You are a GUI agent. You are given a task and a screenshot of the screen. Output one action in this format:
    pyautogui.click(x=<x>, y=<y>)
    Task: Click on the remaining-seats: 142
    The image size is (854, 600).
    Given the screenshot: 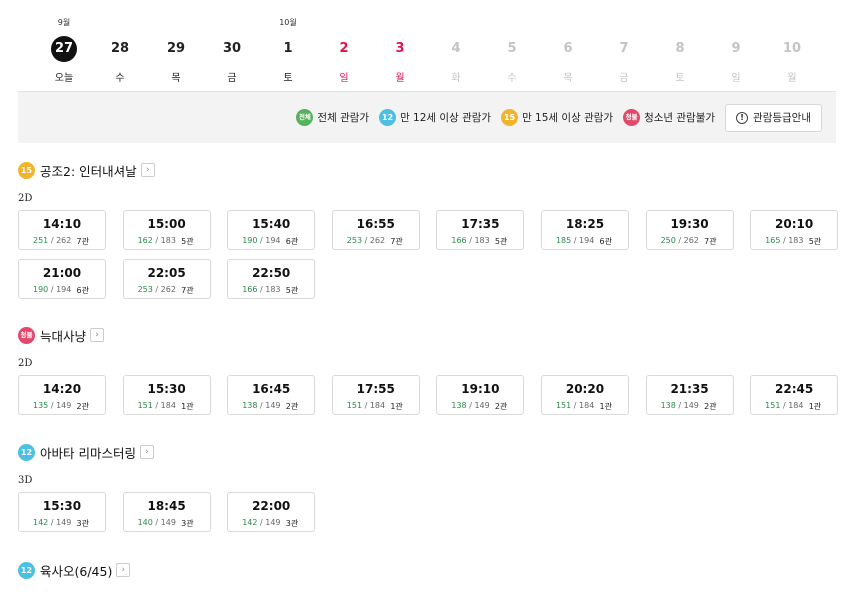 What is the action you would take?
    pyautogui.click(x=41, y=522)
    